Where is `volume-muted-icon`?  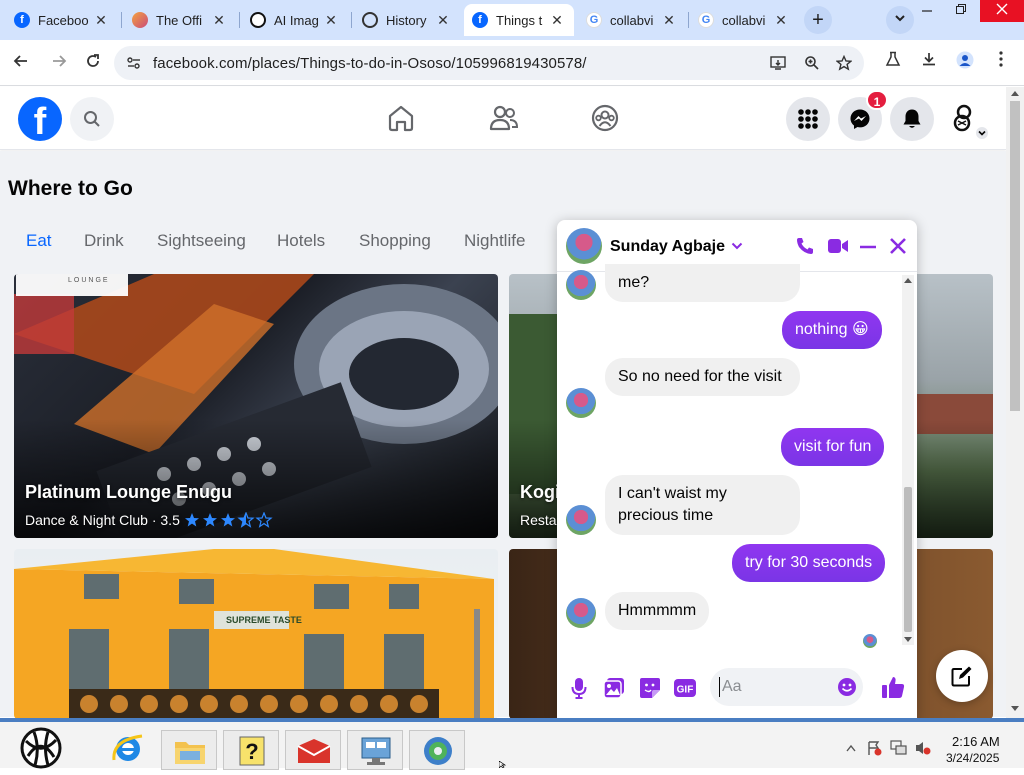
volume-muted-icon is located at coordinates (923, 748).